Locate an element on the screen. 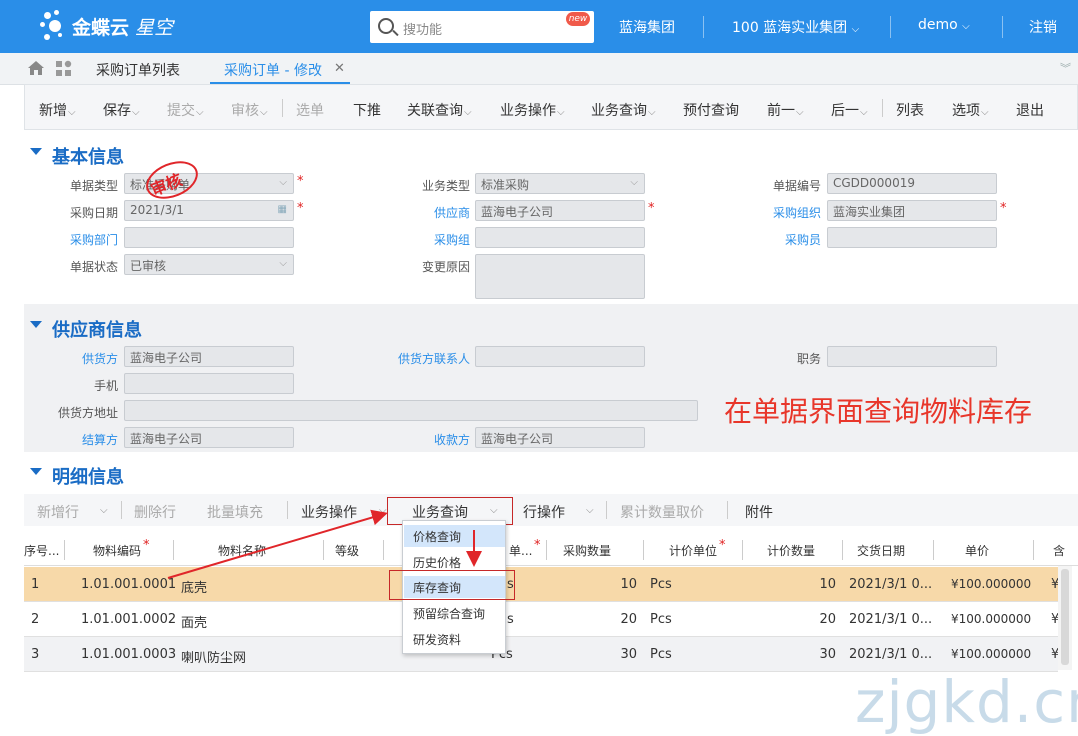 The height and width of the screenshot is (736, 1078). watermark-text: zjgkd.cn is located at coordinates (966, 702).